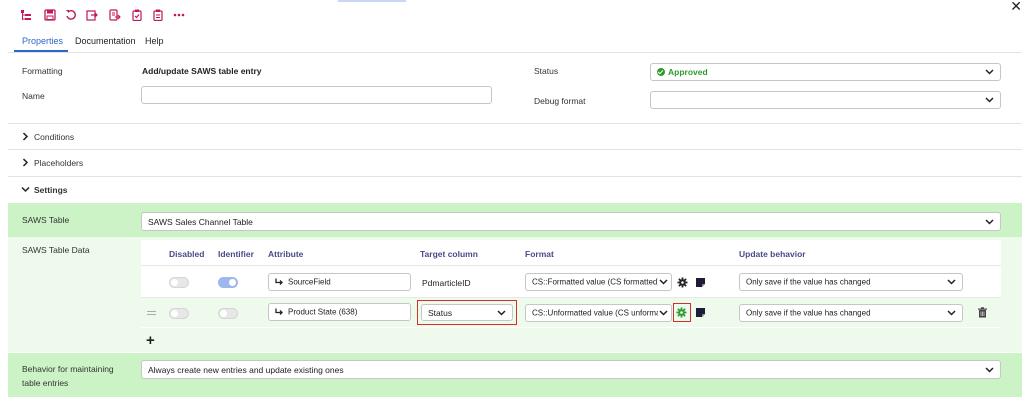 The image size is (1024, 397). What do you see at coordinates (1016, 7) in the screenshot?
I see `close-icon: ✕` at bounding box center [1016, 7].